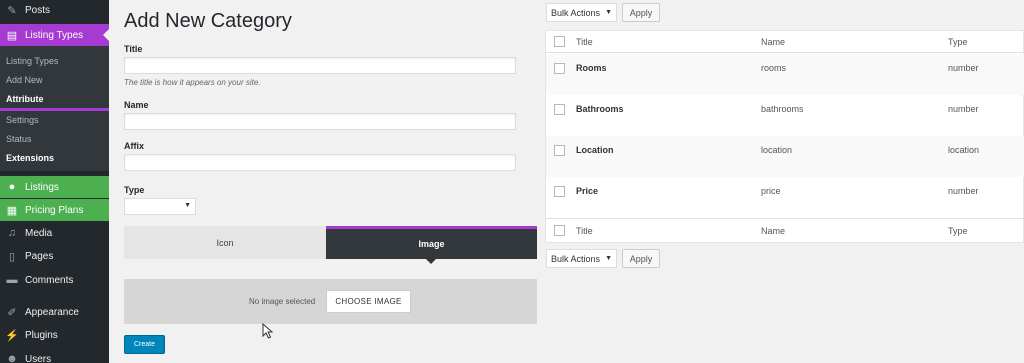  I want to click on column-title: Title, so click(584, 42).